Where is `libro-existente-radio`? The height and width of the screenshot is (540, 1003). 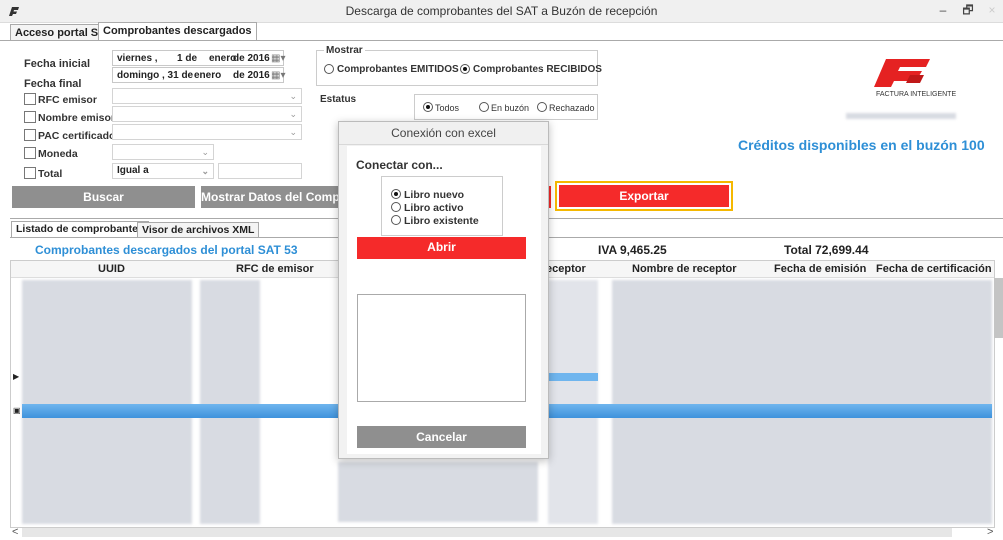
libro-existente-radio is located at coordinates (396, 220).